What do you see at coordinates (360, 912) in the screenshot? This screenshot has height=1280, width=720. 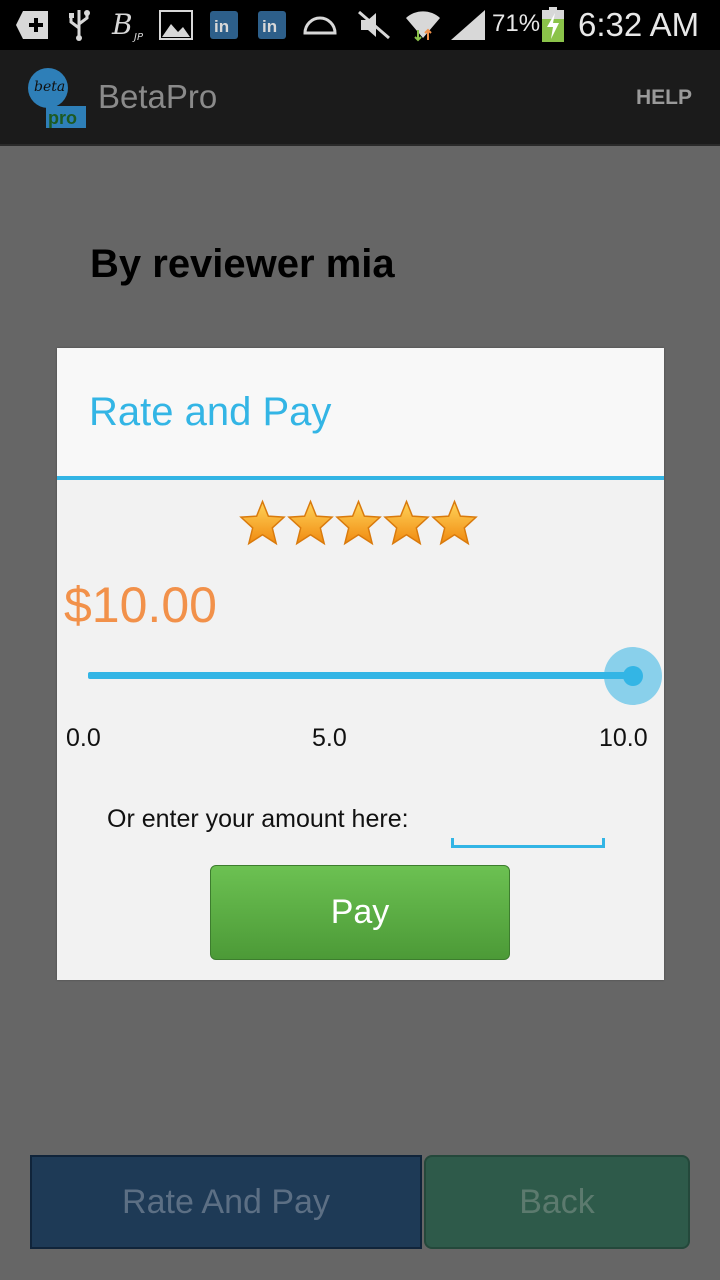 I see `pay-button: Pay` at bounding box center [360, 912].